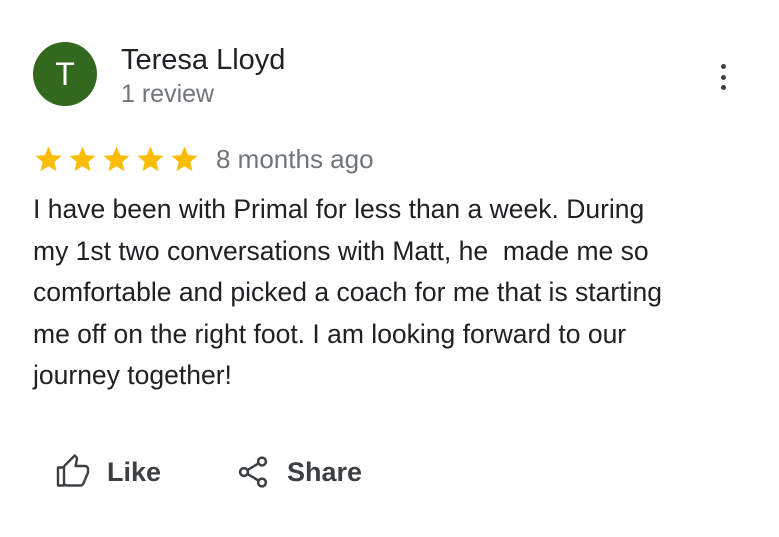 This screenshot has width=779, height=537. I want to click on avatar-initial: T, so click(65, 73).